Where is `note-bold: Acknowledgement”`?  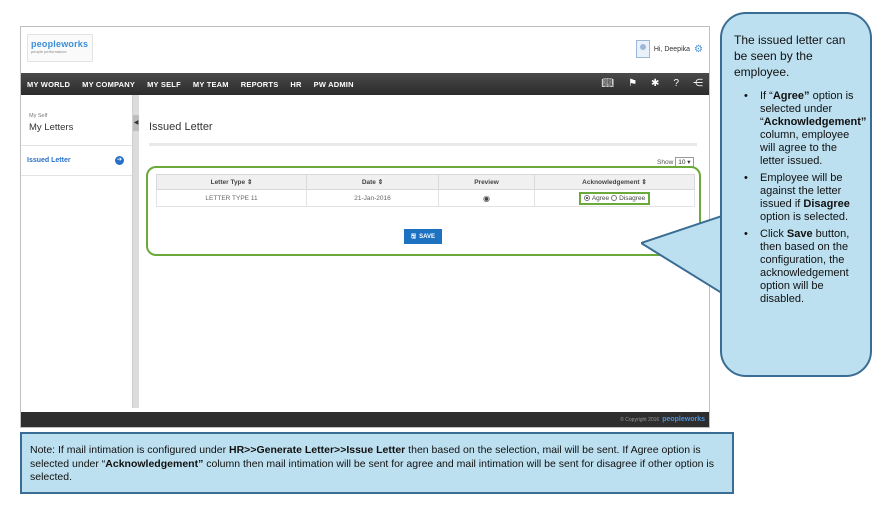 note-bold: Acknowledgement” is located at coordinates (154, 463).